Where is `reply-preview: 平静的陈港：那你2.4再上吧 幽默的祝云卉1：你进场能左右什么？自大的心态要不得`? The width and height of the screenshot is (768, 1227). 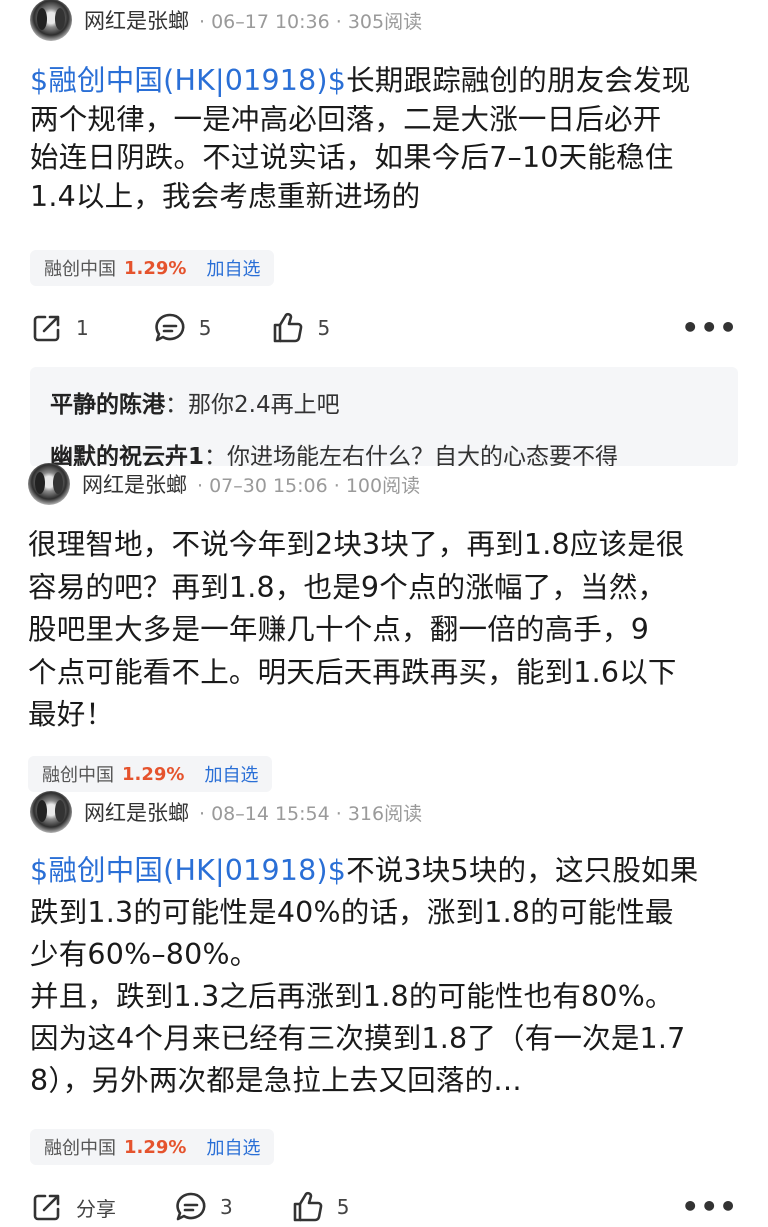 reply-preview: 平静的陈港：那你2.4再上吧 幽默的祝云卉1：你进场能左右什么？自大的心态要不得 is located at coordinates (384, 417).